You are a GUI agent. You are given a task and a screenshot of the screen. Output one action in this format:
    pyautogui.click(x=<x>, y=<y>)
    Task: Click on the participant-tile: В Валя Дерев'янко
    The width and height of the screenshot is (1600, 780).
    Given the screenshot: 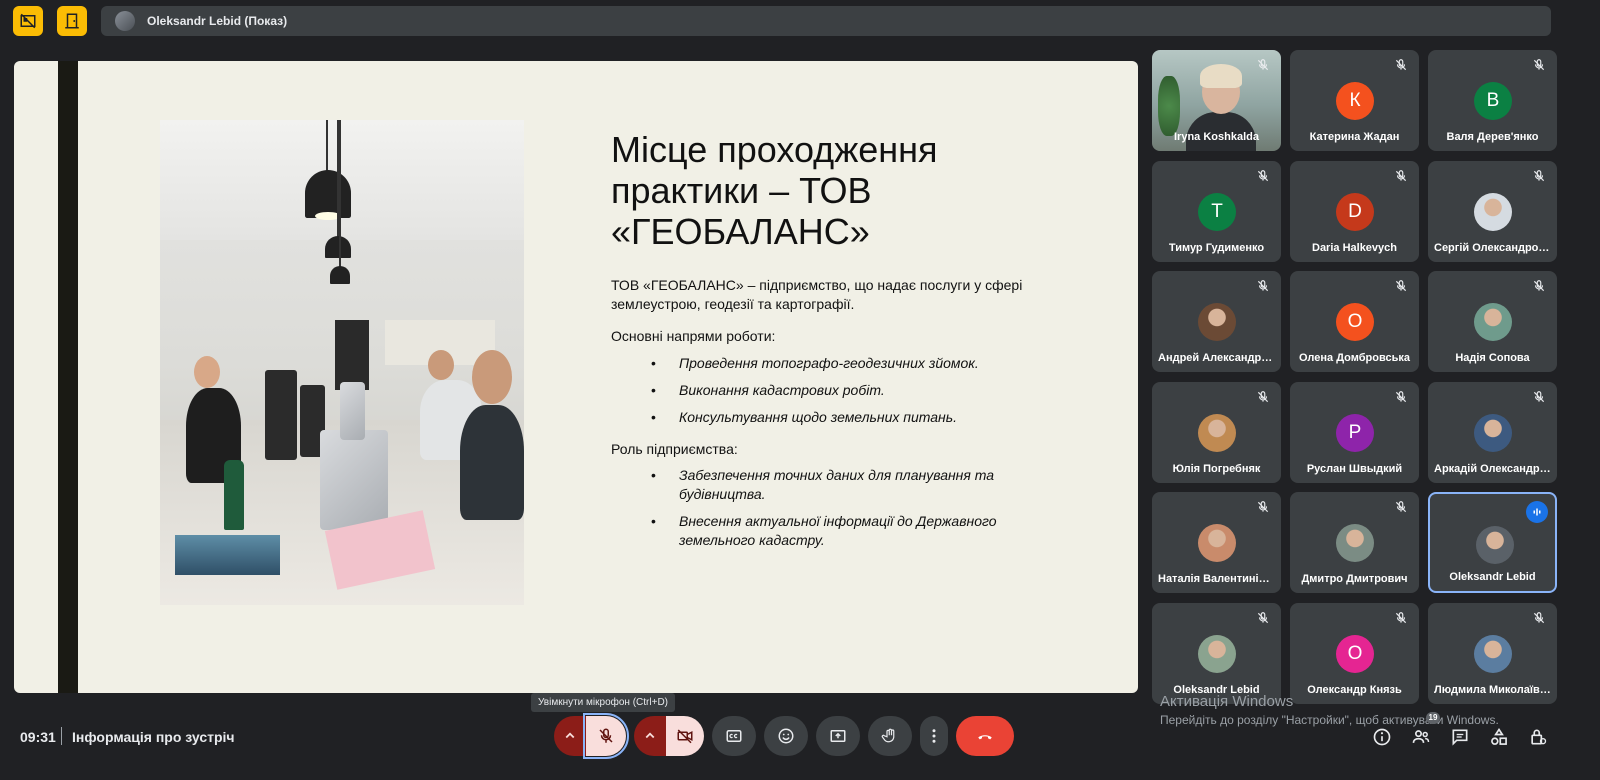 What is the action you would take?
    pyautogui.click(x=1492, y=100)
    